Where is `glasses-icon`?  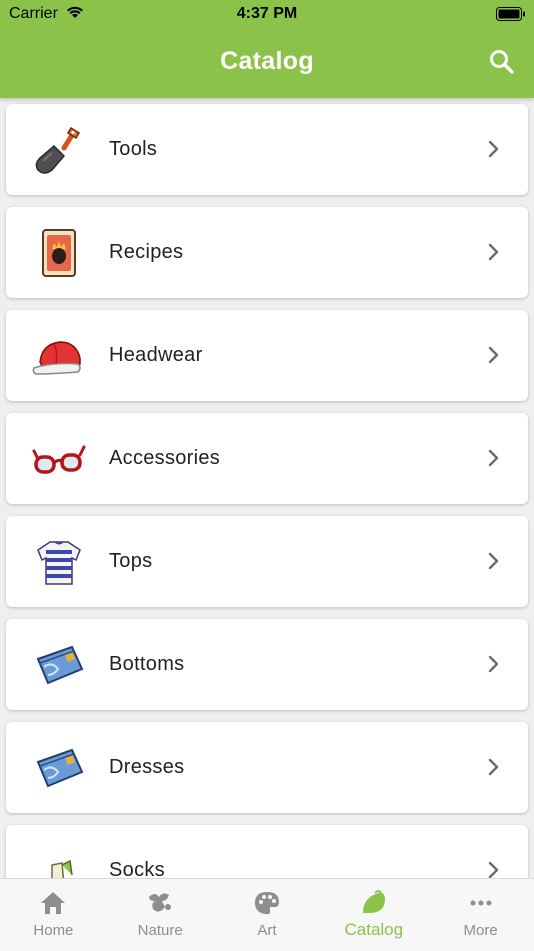
glasses-icon is located at coordinates (59, 459).